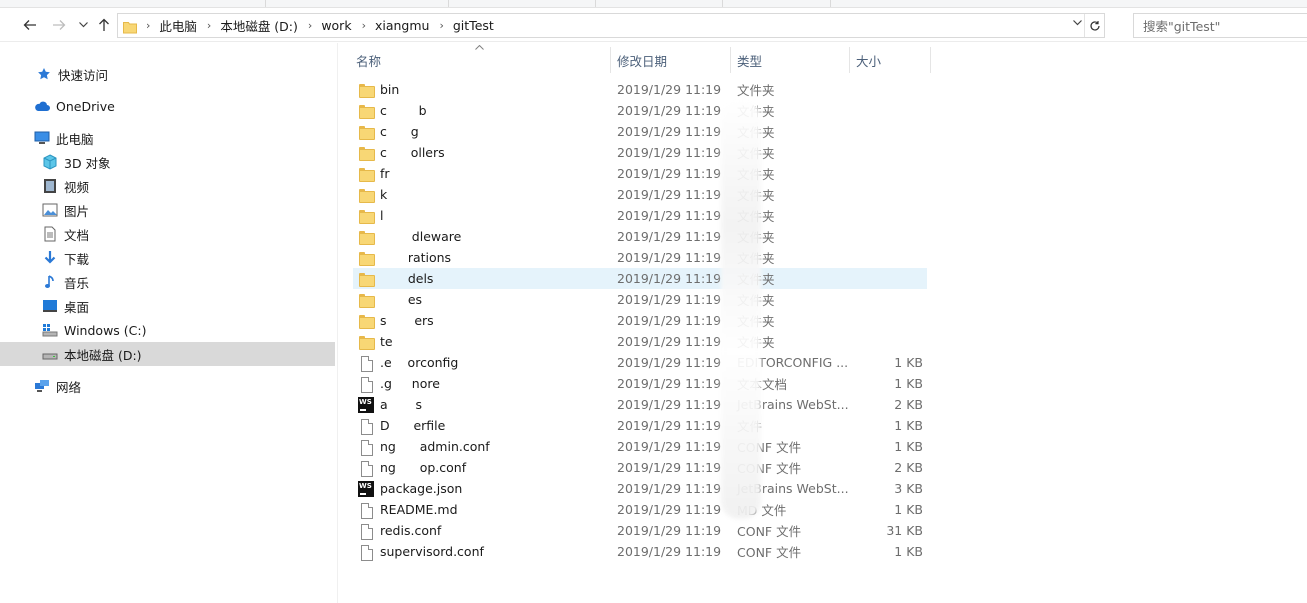  I want to click on table-row: bin 2019/1/29 11:19 文件夹, so click(640, 89).